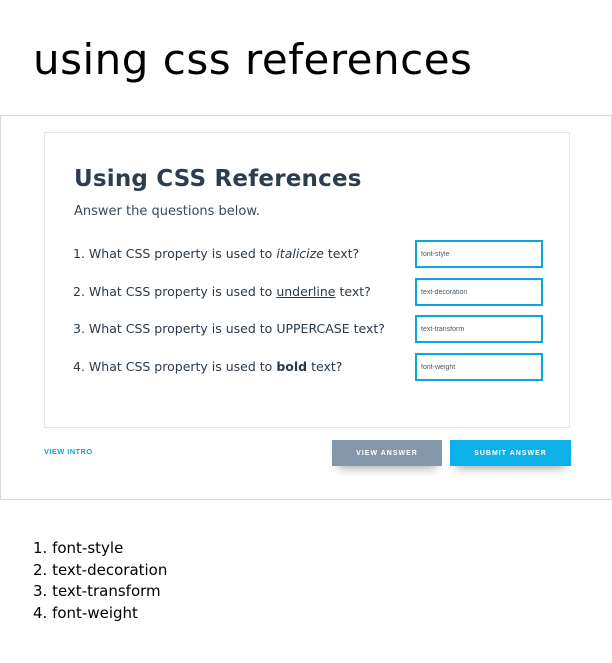 The width and height of the screenshot is (612, 663). What do you see at coordinates (100, 569) in the screenshot?
I see `answer-key-item: 2. text-decoration` at bounding box center [100, 569].